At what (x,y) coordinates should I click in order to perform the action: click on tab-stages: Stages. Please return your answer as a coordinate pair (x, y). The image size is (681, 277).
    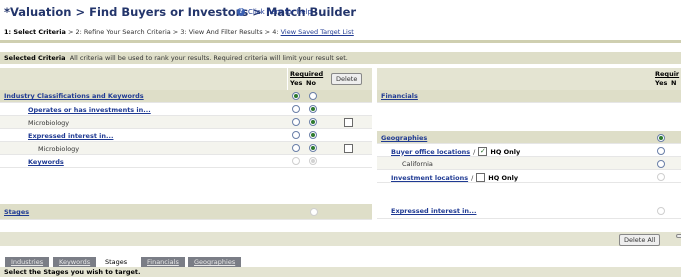
    Looking at the image, I should click on (116, 262).